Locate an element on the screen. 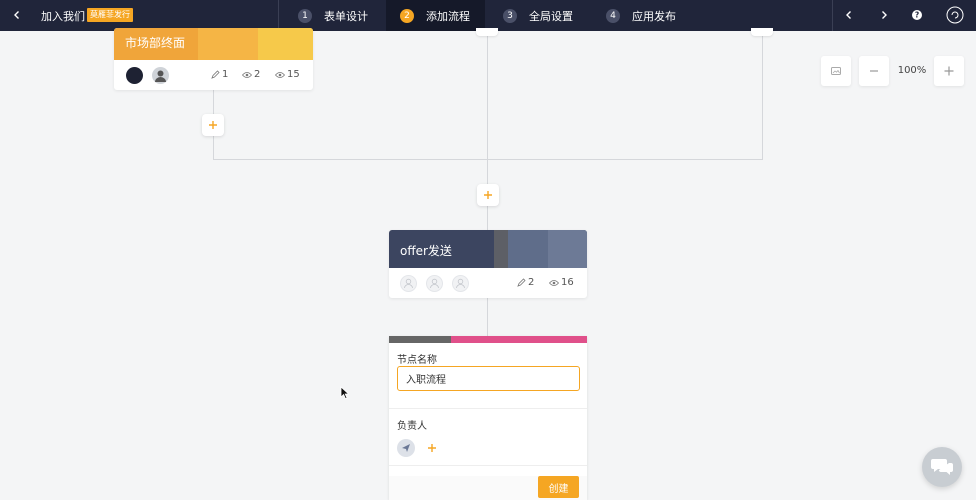  fit-view-button is located at coordinates (836, 71).